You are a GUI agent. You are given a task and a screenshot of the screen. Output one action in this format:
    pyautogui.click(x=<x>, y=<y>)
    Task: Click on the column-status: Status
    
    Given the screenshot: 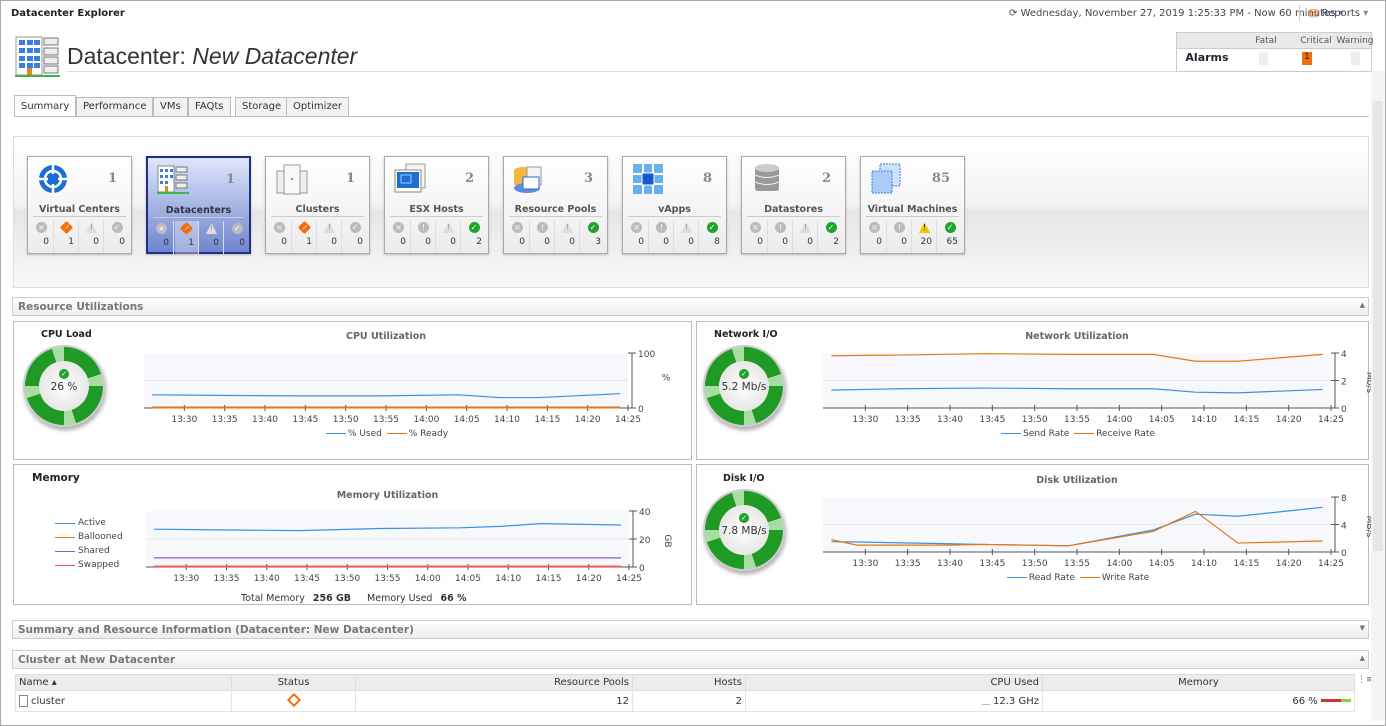 What is the action you would take?
    pyautogui.click(x=293, y=682)
    